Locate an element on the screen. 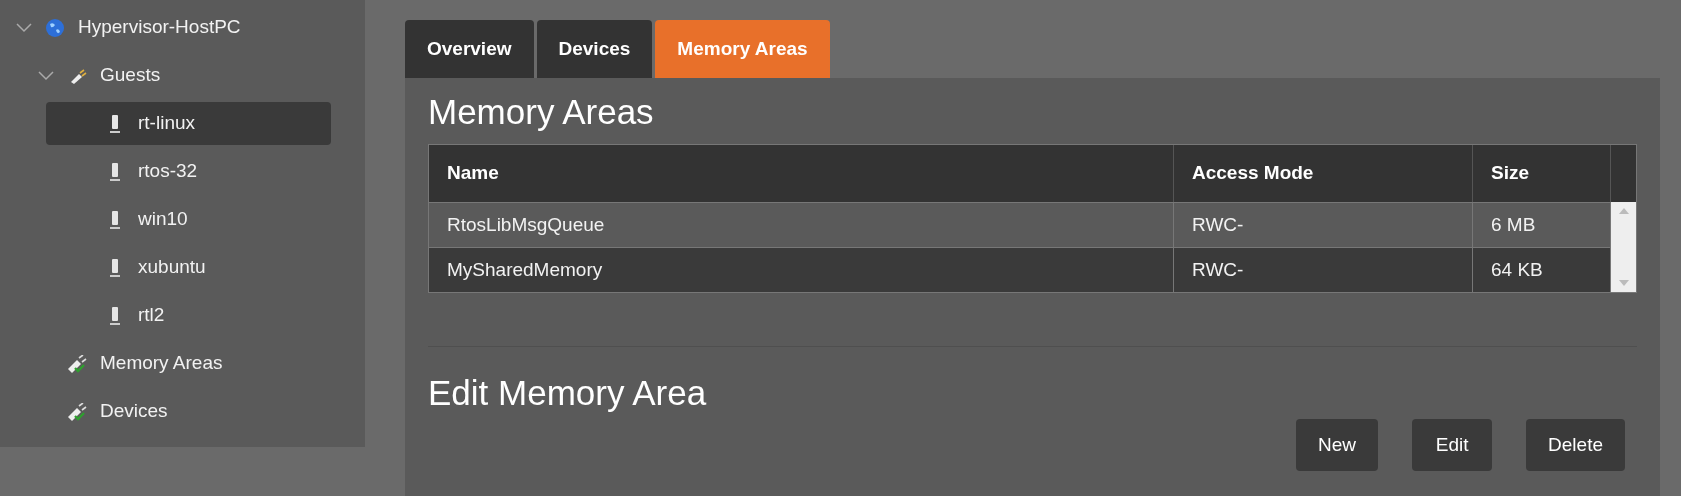 Image resolution: width=1681 pixels, height=496 pixels. section-heading: Edit Memory Area is located at coordinates (567, 393).